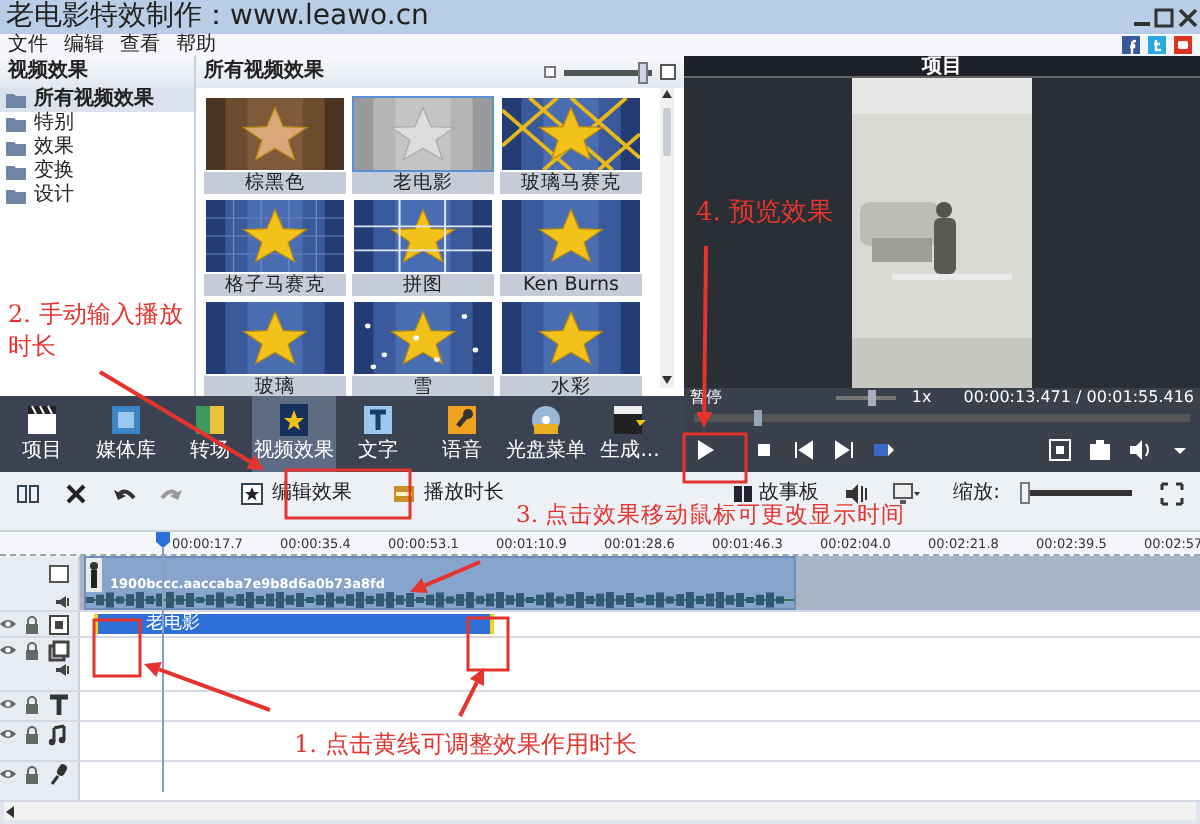 This screenshot has width=1200, height=824. What do you see at coordinates (1060, 450) in the screenshot?
I see `fullscreen-button` at bounding box center [1060, 450].